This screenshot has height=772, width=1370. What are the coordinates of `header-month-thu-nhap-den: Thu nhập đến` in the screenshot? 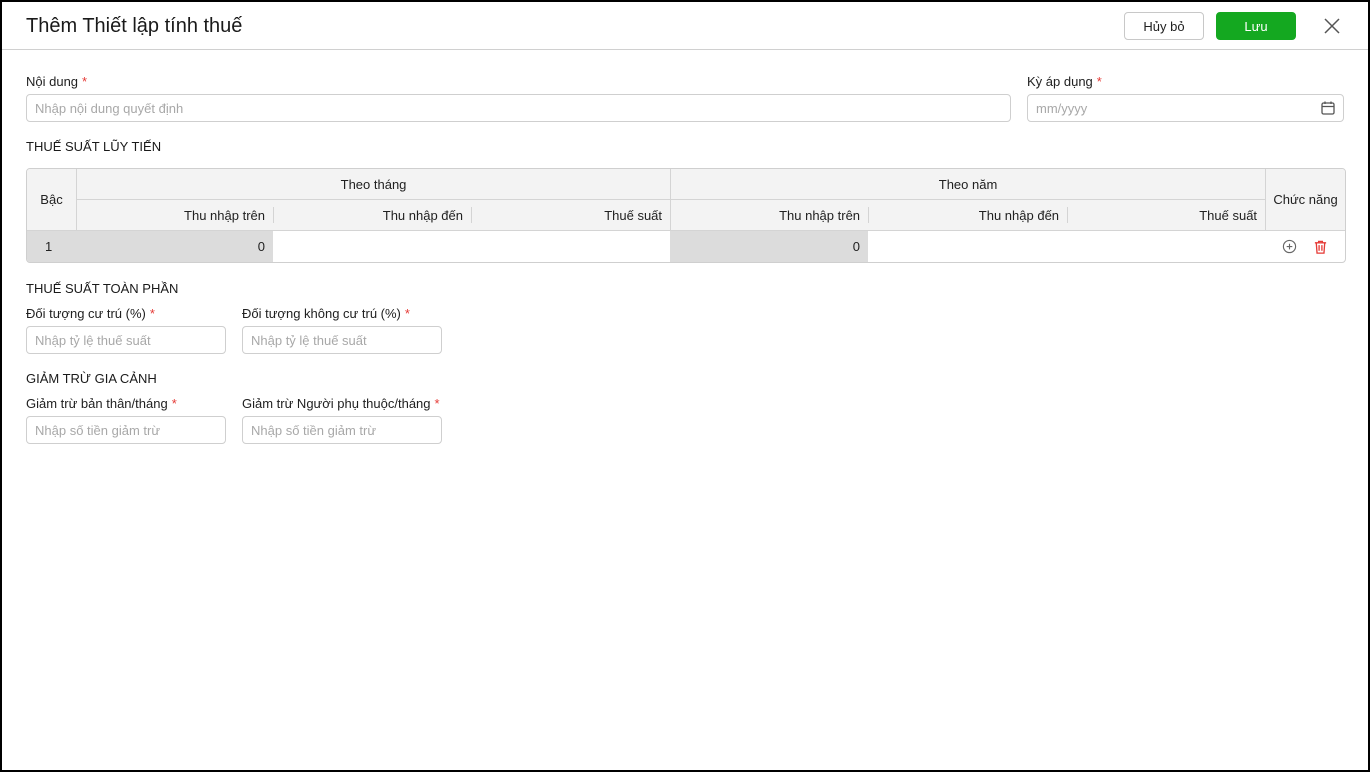 It's located at (372, 215).